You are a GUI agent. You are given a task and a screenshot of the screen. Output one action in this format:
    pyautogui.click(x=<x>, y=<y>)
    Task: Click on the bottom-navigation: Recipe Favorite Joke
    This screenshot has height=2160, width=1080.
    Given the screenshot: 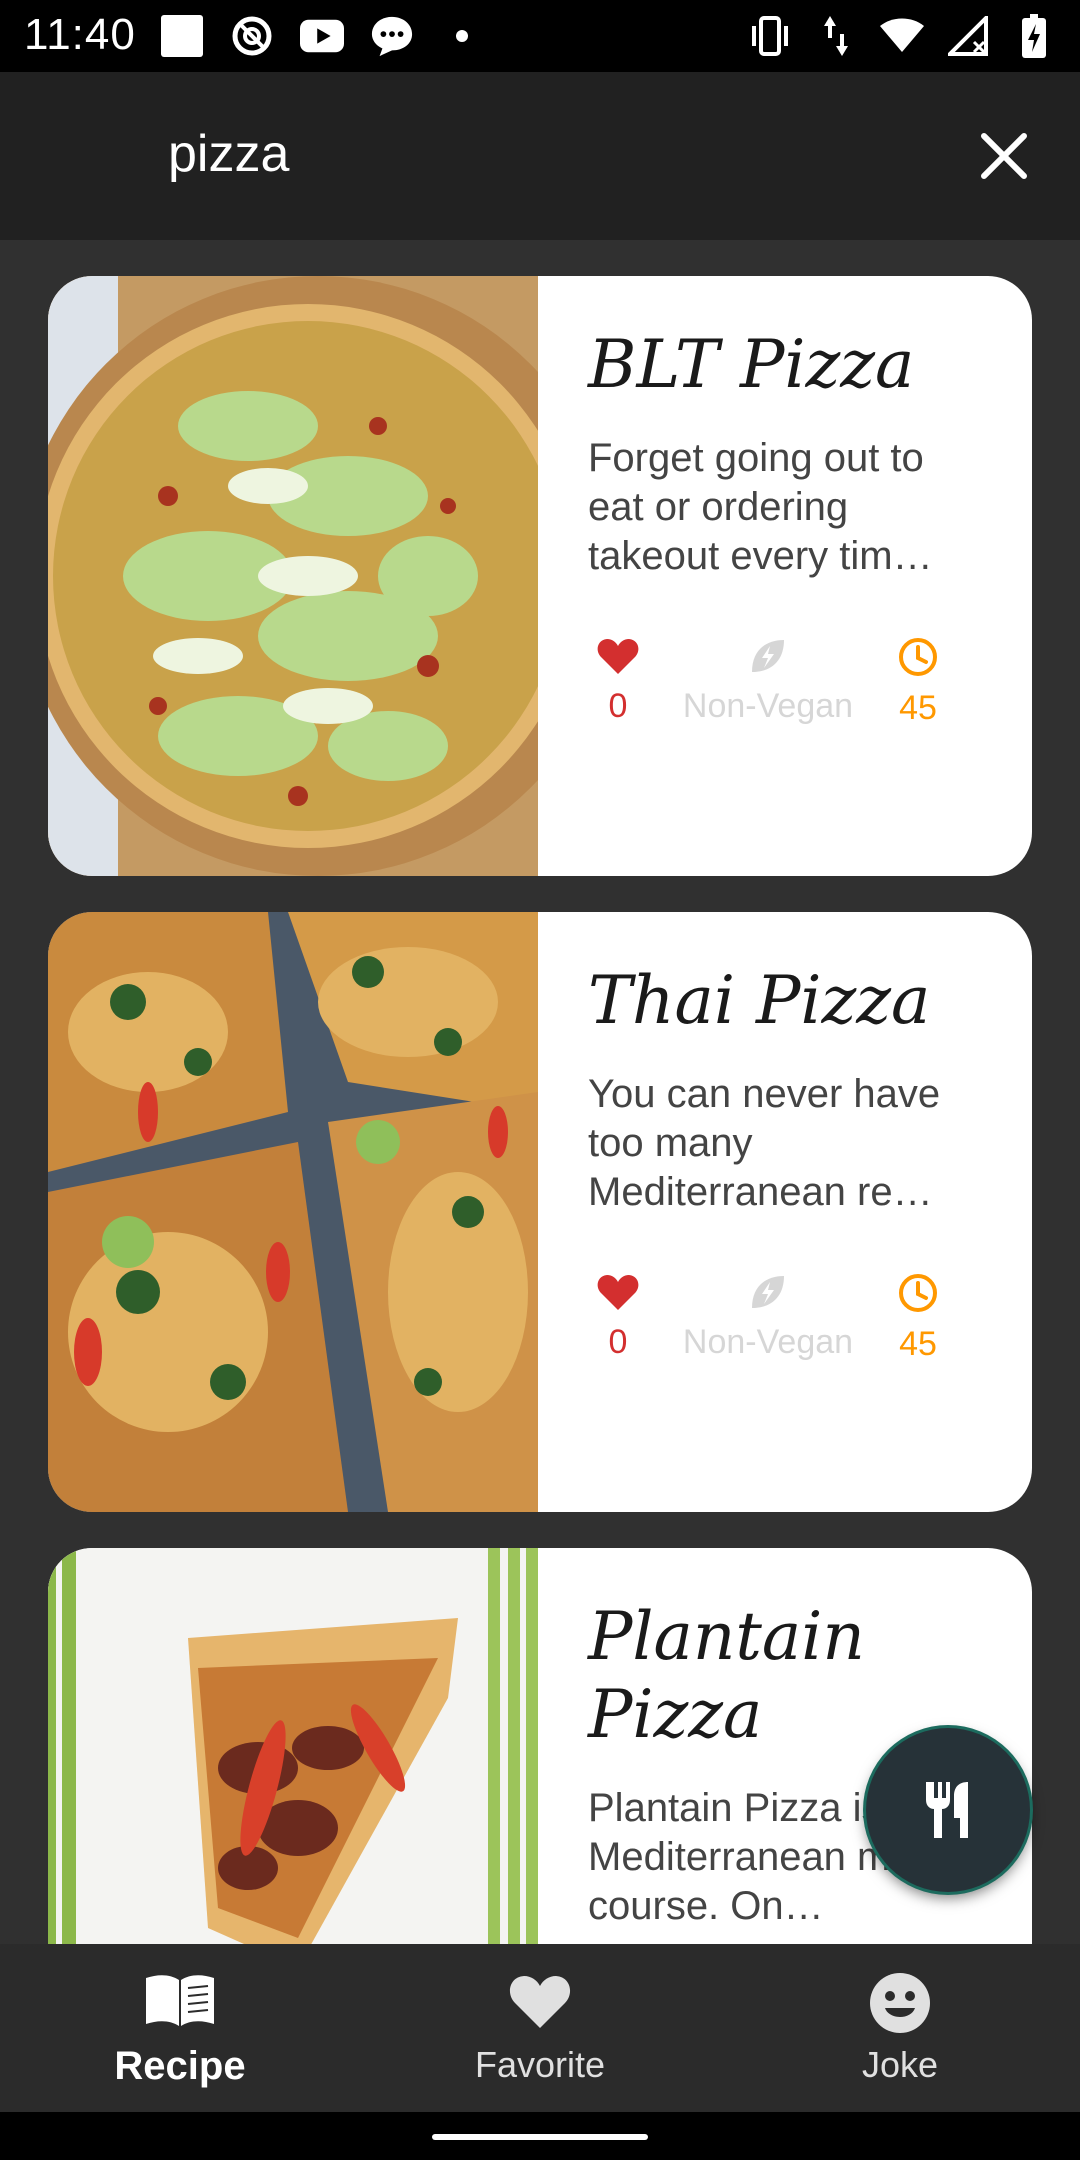 What is the action you would take?
    pyautogui.click(x=540, y=2028)
    